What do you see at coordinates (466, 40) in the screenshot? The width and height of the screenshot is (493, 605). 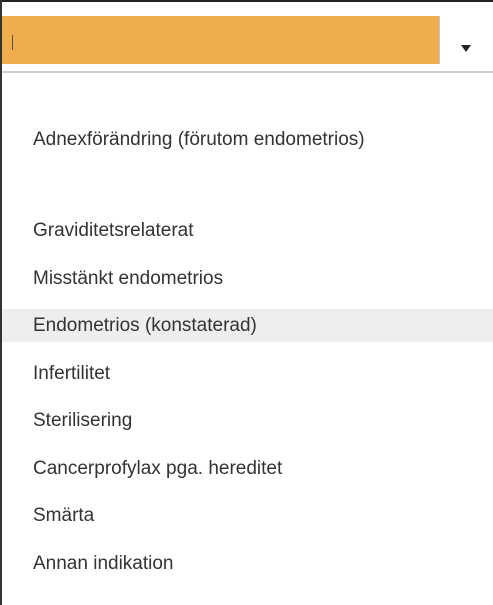 I see `dropdown-toggle` at bounding box center [466, 40].